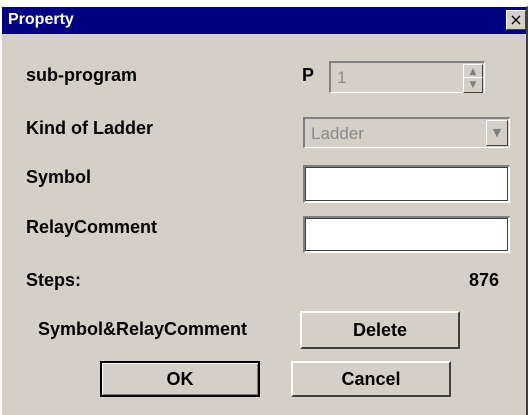 Image resolution: width=528 pixels, height=415 pixels. I want to click on relay-comment-label: RelayComment, so click(92, 227).